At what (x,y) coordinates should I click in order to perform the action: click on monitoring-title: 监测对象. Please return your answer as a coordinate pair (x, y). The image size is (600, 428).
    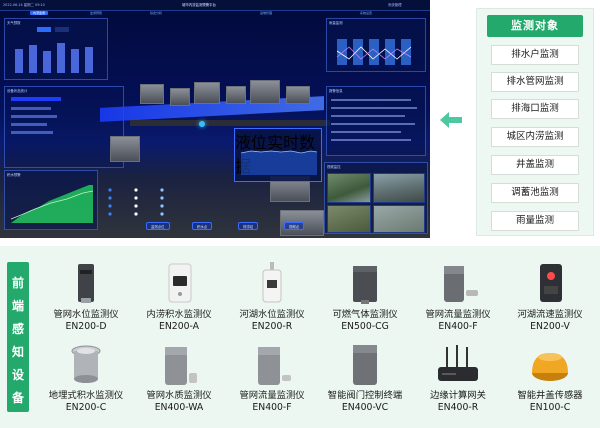
    Looking at the image, I should click on (535, 26).